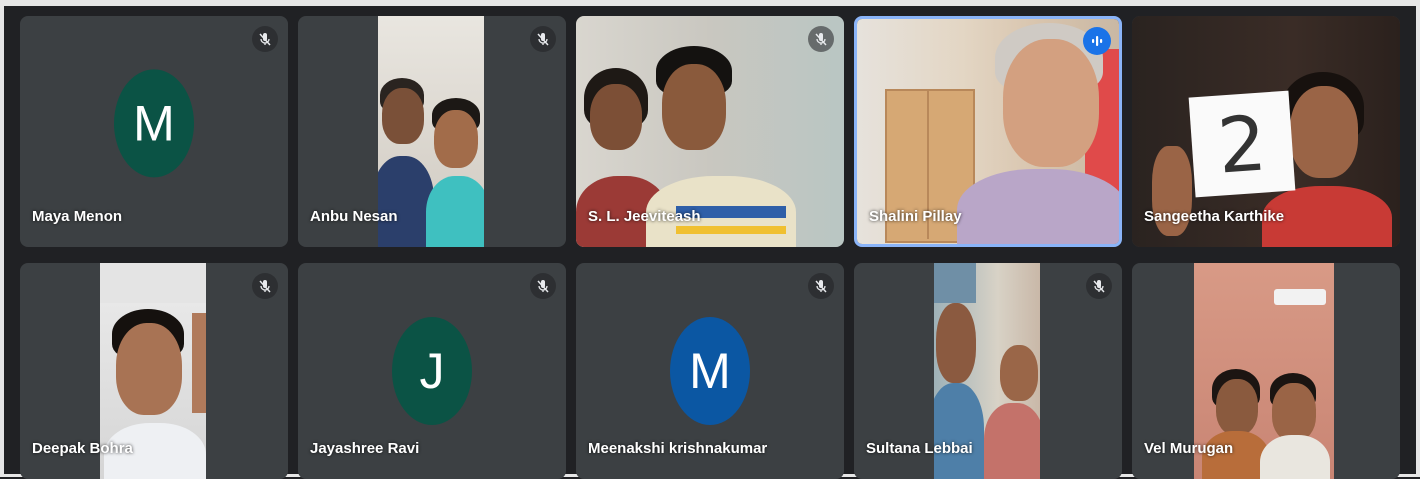  What do you see at coordinates (365, 448) in the screenshot?
I see `participant-name: Jayashree Ravi` at bounding box center [365, 448].